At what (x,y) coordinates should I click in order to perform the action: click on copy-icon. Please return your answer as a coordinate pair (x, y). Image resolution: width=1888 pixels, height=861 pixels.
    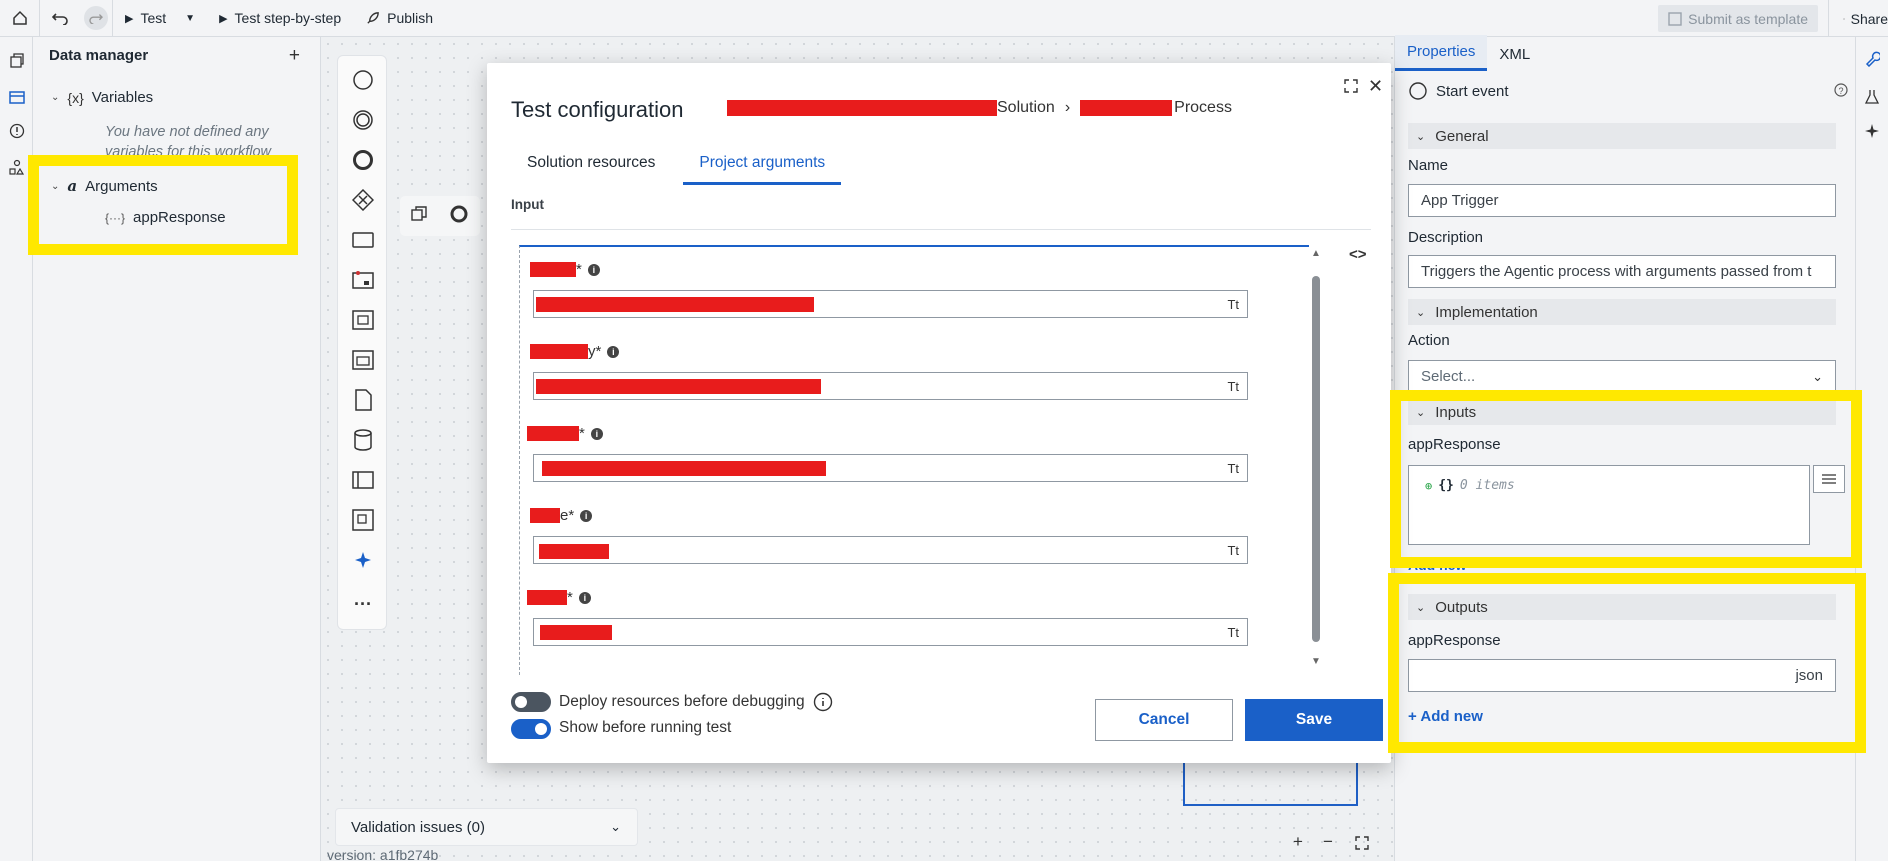
    Looking at the image, I should click on (419, 216).